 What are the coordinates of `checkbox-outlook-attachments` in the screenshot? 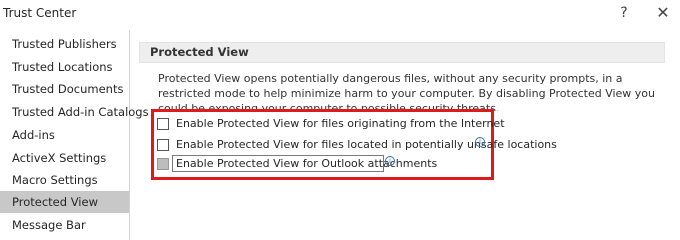 It's located at (163, 164).